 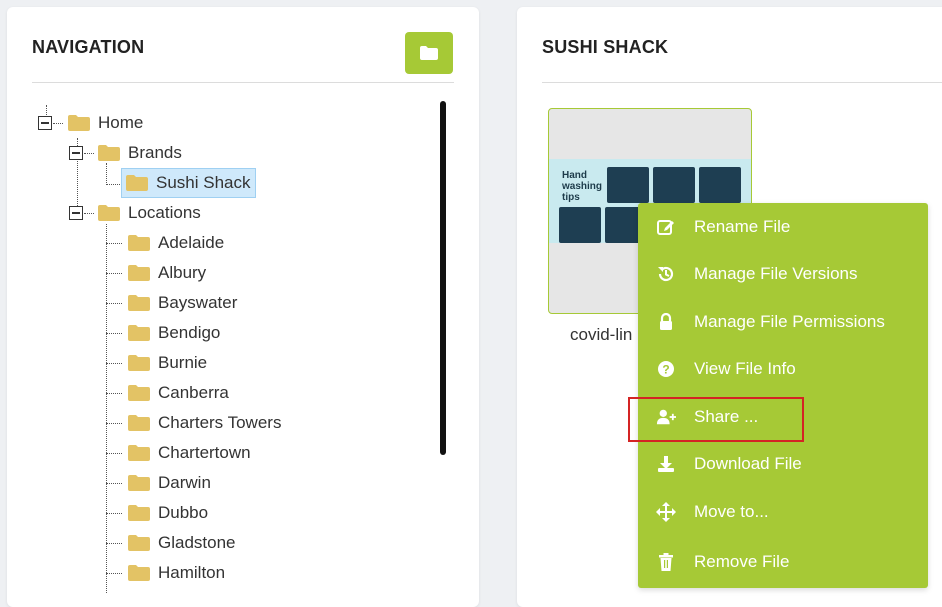 I want to click on tree-node-location: Chartertown, so click(x=189, y=453).